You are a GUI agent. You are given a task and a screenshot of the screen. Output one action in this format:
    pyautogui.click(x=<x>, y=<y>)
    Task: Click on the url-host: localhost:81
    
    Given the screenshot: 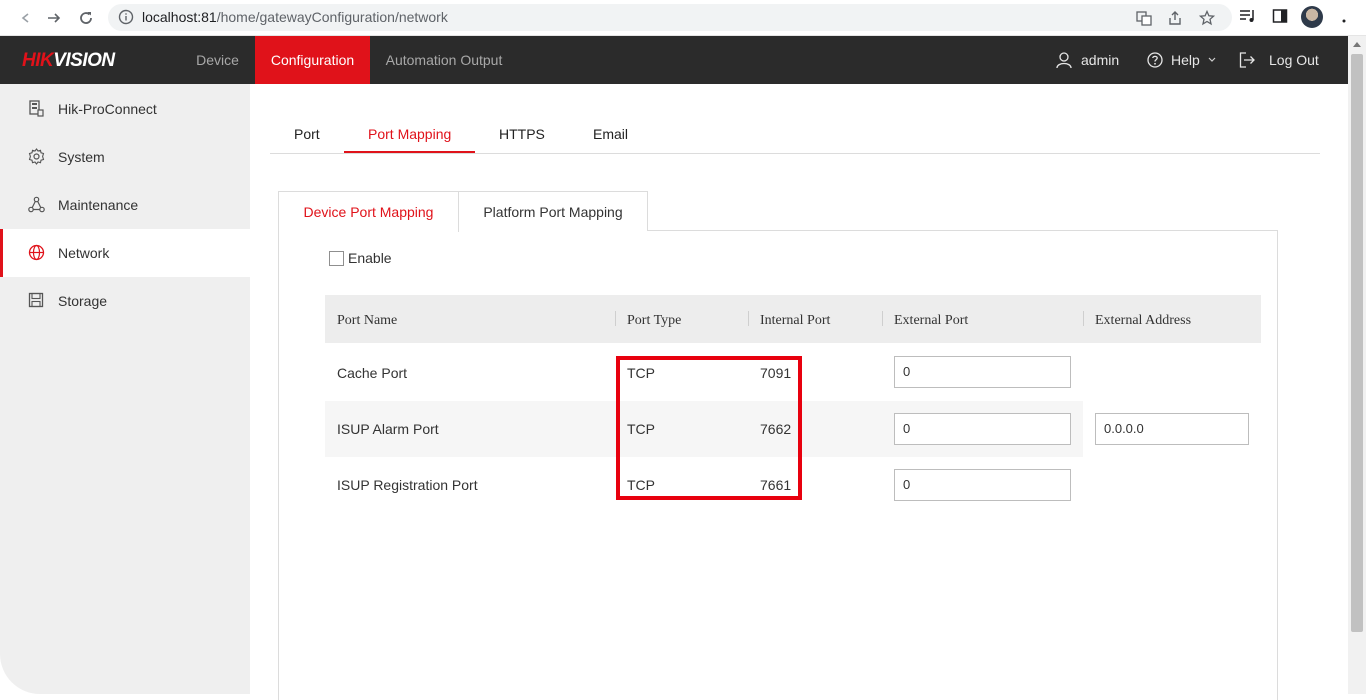 What is the action you would take?
    pyautogui.click(x=179, y=17)
    